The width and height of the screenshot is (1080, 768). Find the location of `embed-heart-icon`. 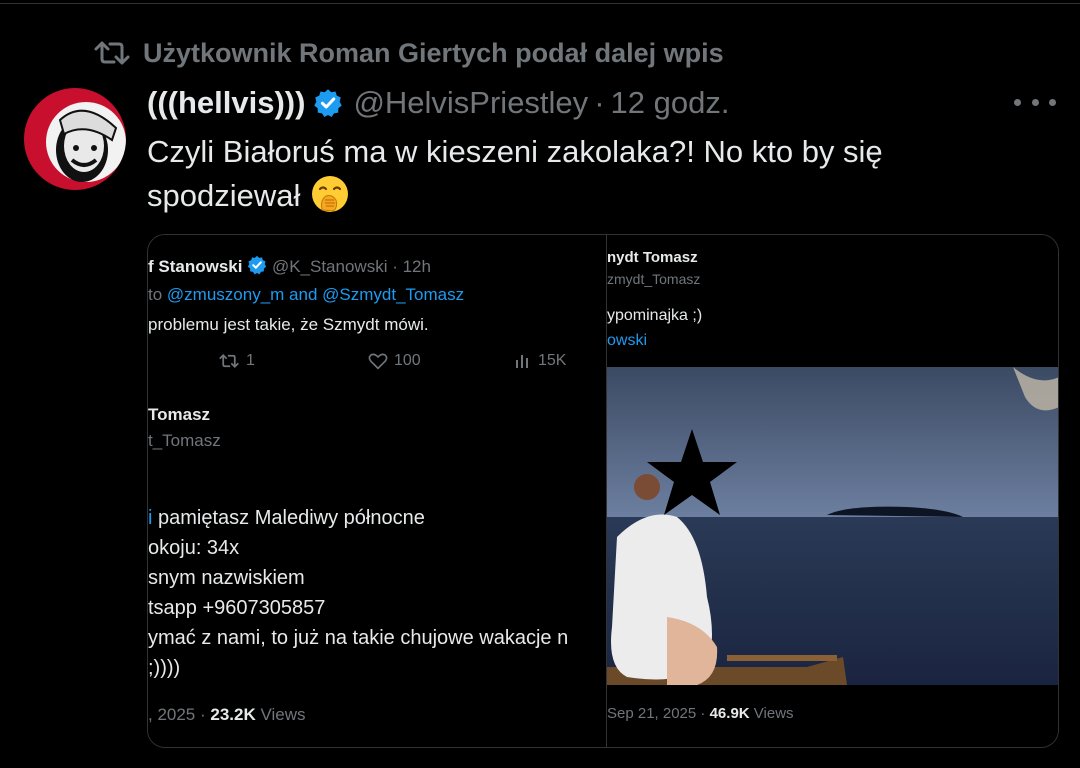

embed-heart-icon is located at coordinates (378, 361).